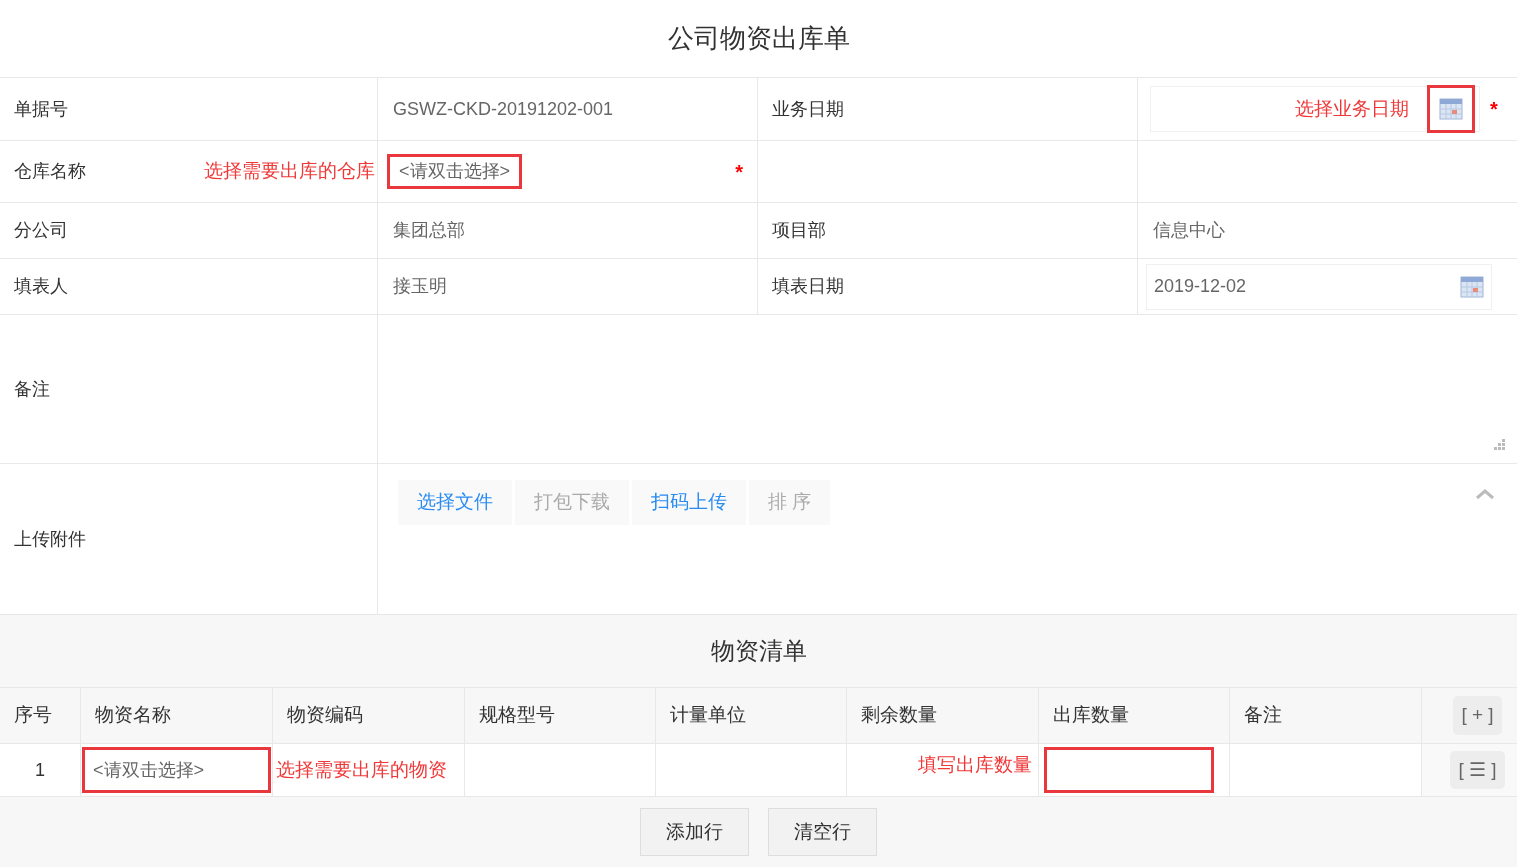  What do you see at coordinates (822, 832) in the screenshot?
I see `action-button: 清空行` at bounding box center [822, 832].